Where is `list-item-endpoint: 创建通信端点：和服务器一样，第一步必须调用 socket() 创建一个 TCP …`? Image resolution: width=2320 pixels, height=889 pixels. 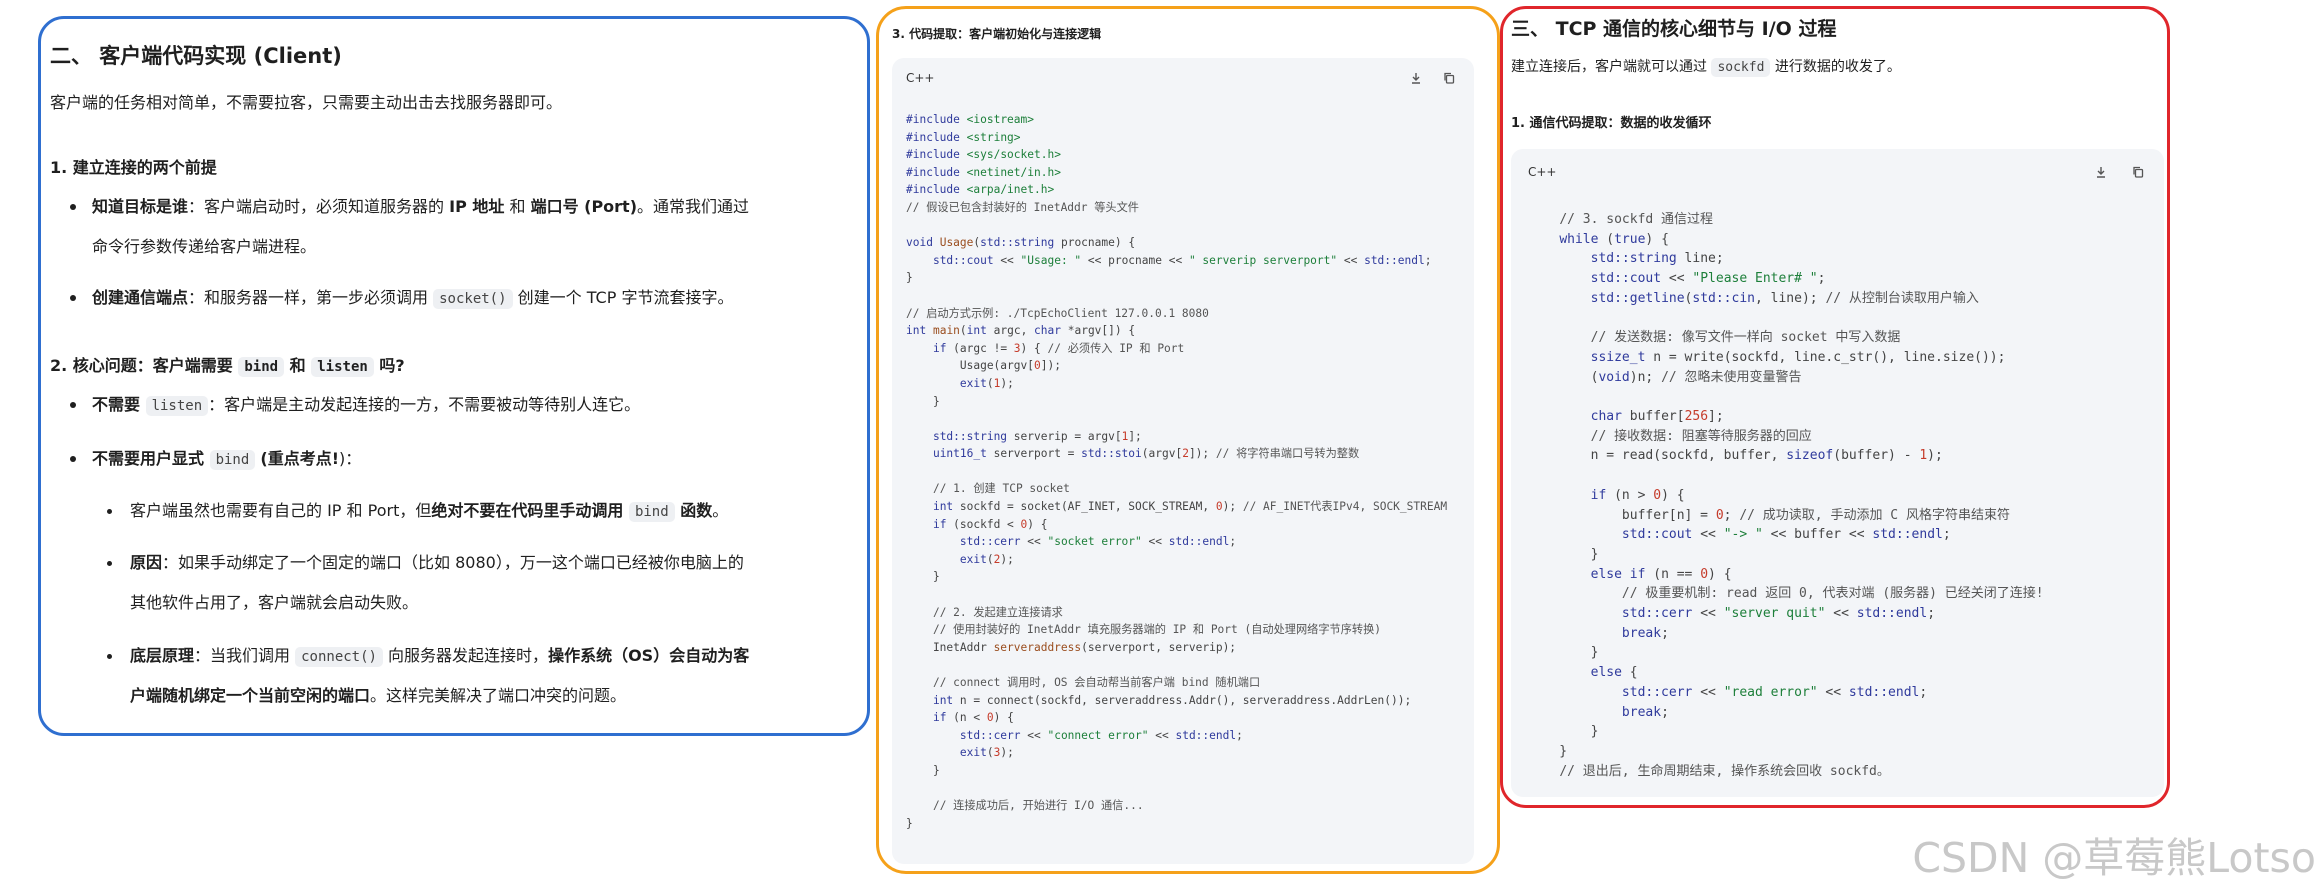 list-item-endpoint: 创建通信端点：和服务器一样，第一步必须调用 socket() 创建一个 TCP … is located at coordinates (413, 298).